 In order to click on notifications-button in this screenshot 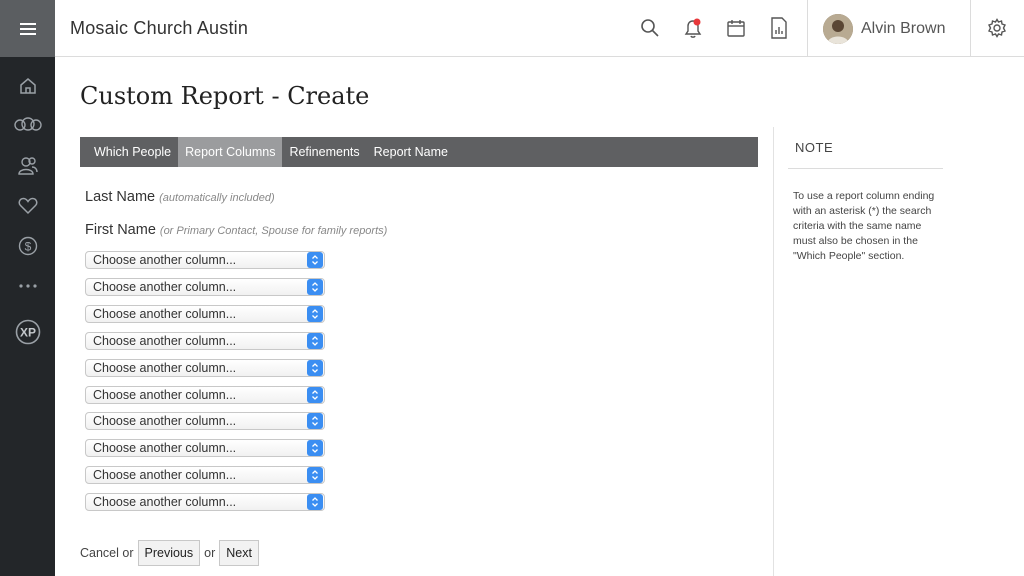, I will do `click(693, 28)`.